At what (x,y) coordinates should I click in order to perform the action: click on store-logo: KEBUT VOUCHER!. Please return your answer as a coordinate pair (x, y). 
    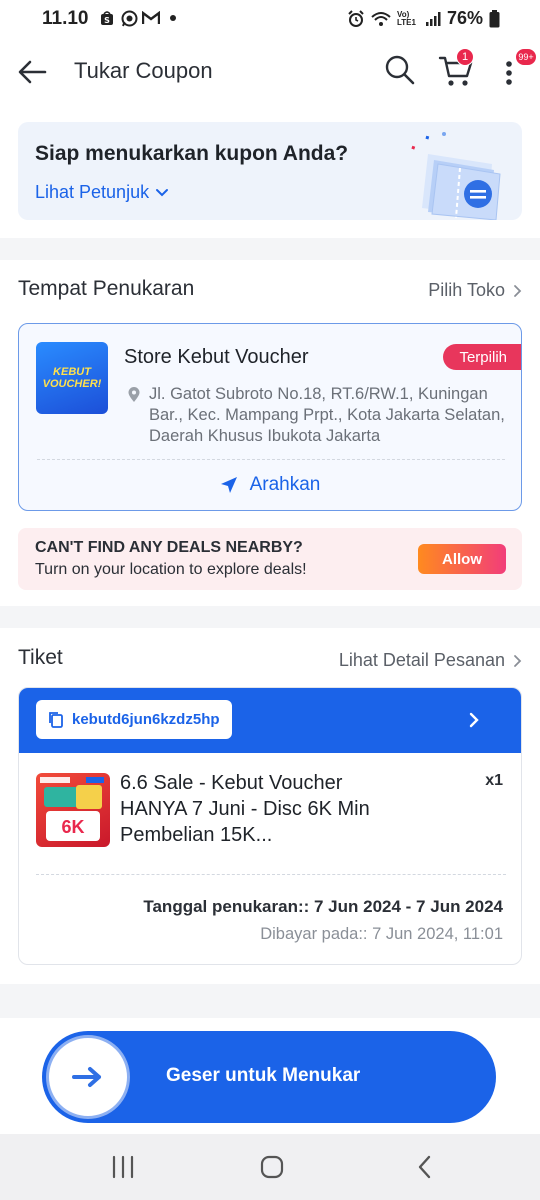
    Looking at the image, I should click on (72, 378).